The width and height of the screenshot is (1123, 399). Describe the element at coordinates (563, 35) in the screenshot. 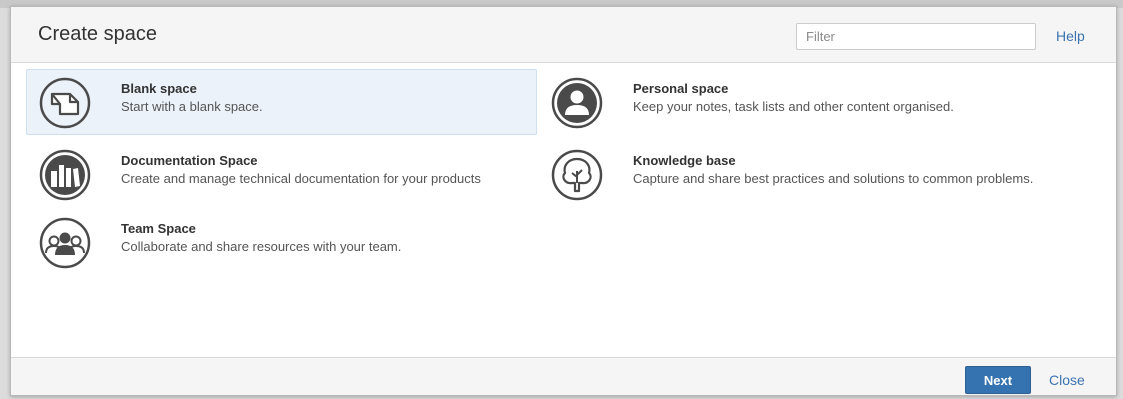

I see `dialog-header: Create space Help` at that location.